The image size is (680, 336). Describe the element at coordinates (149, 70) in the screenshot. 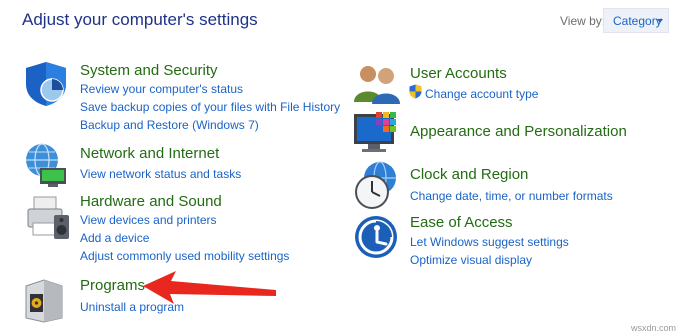

I see `category-system-and-security: System and Security` at that location.